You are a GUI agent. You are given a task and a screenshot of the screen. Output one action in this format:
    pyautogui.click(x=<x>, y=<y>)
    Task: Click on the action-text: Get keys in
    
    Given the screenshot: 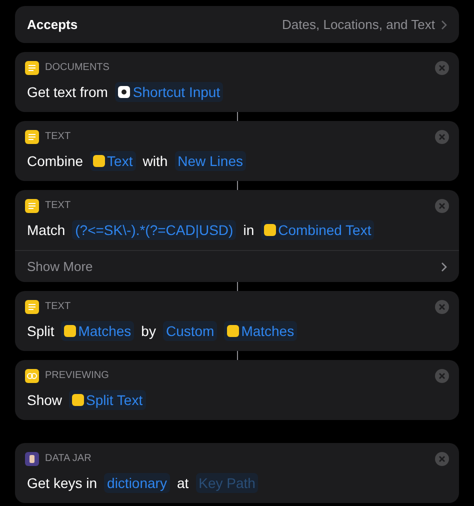 What is the action you would take?
    pyautogui.click(x=62, y=483)
    